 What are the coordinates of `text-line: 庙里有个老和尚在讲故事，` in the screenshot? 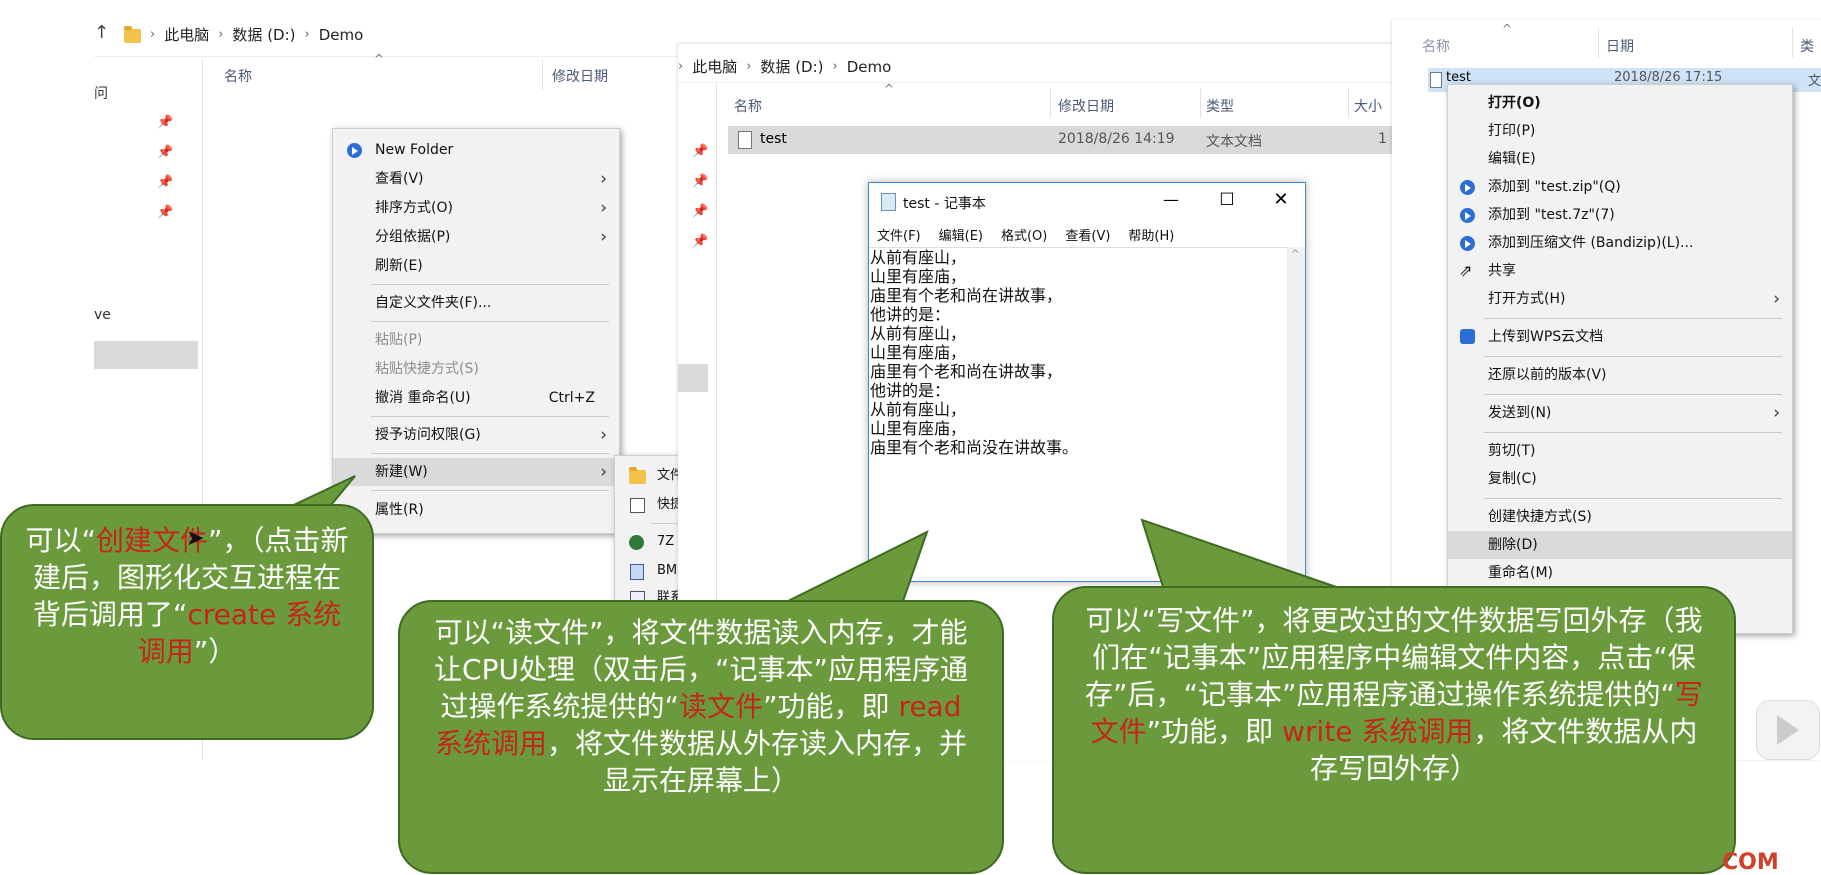 It's located at (966, 295).